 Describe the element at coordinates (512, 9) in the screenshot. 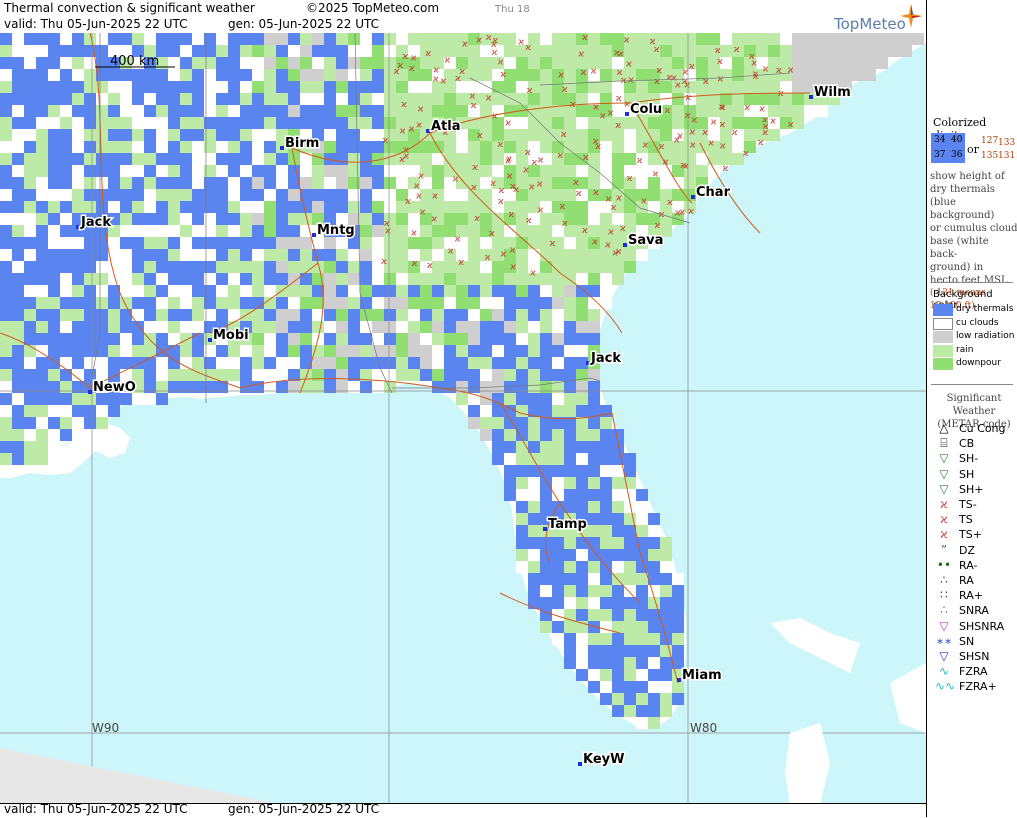

I see `day-tab: Thu 18` at that location.